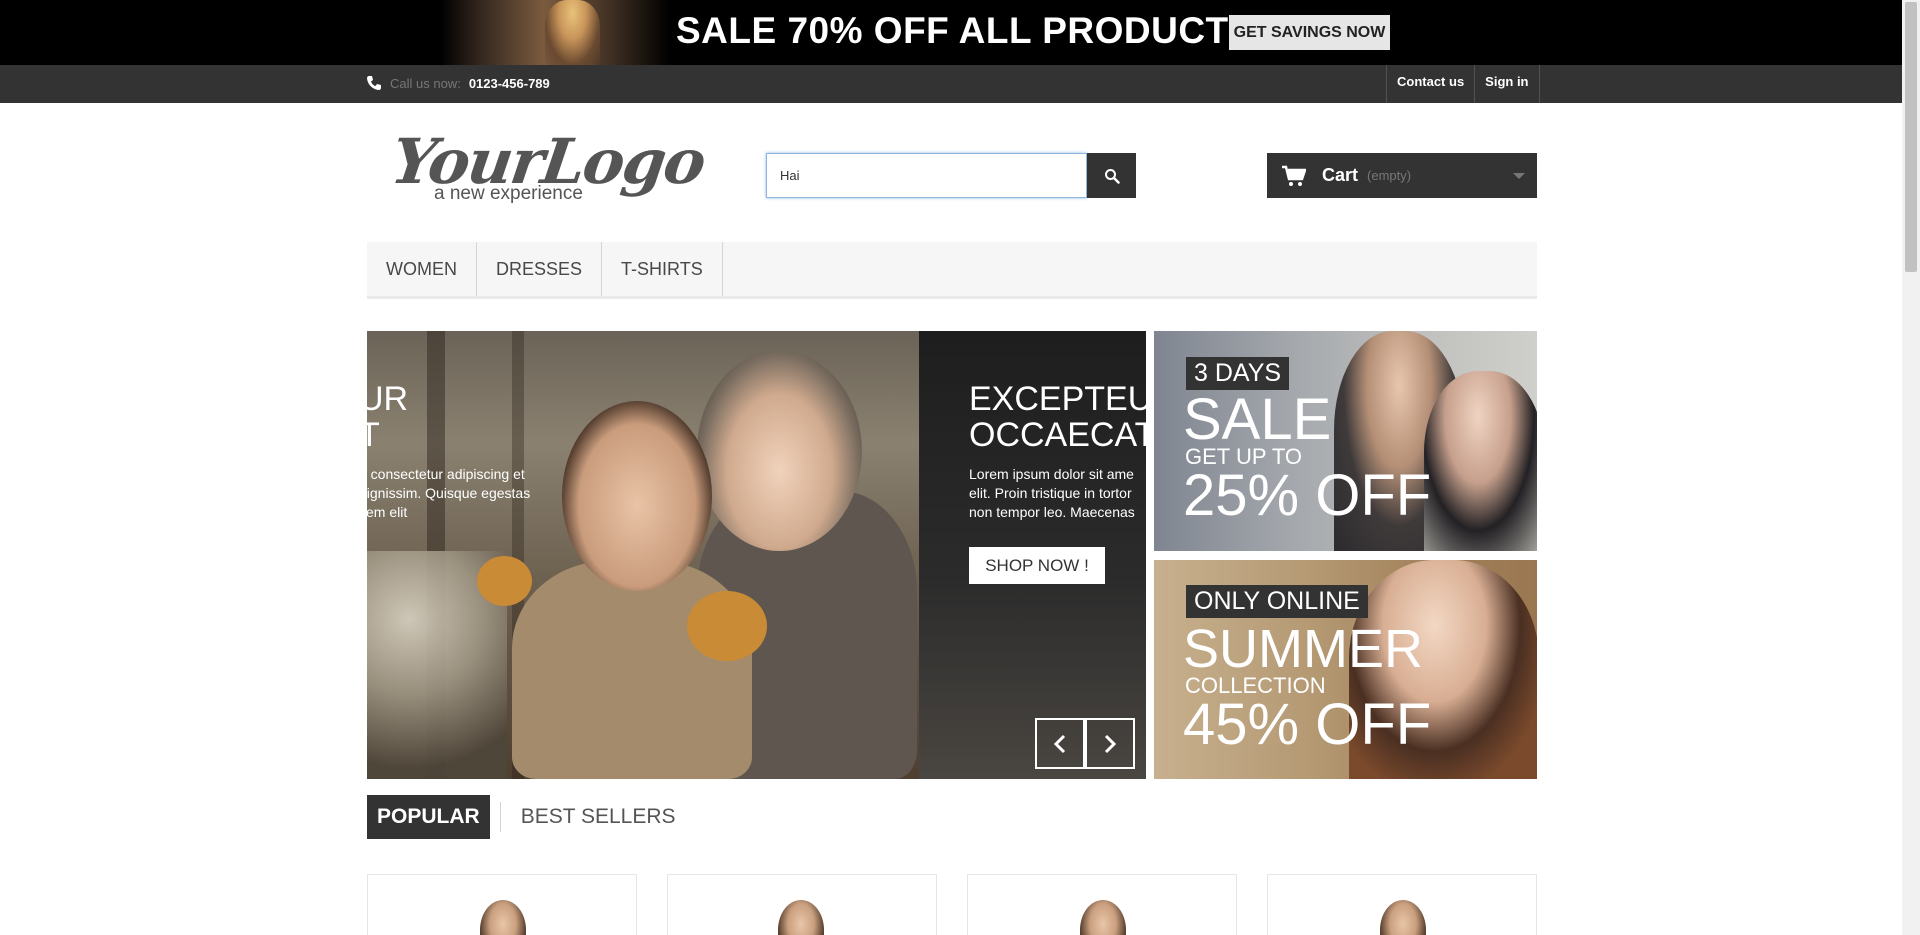 This screenshot has width=1920, height=935. Describe the element at coordinates (1480, 461) in the screenshot. I see `promo-woman-image` at that location.